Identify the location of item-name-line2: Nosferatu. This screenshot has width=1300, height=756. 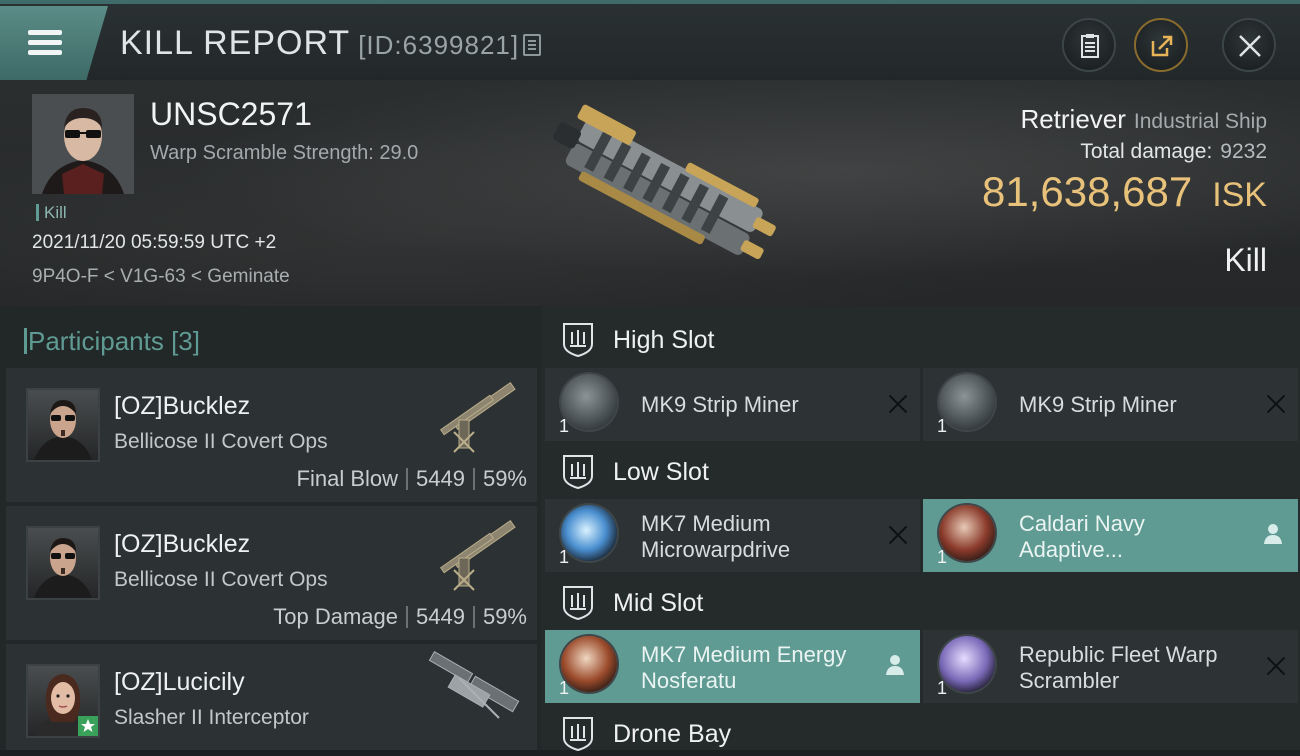
(689, 680).